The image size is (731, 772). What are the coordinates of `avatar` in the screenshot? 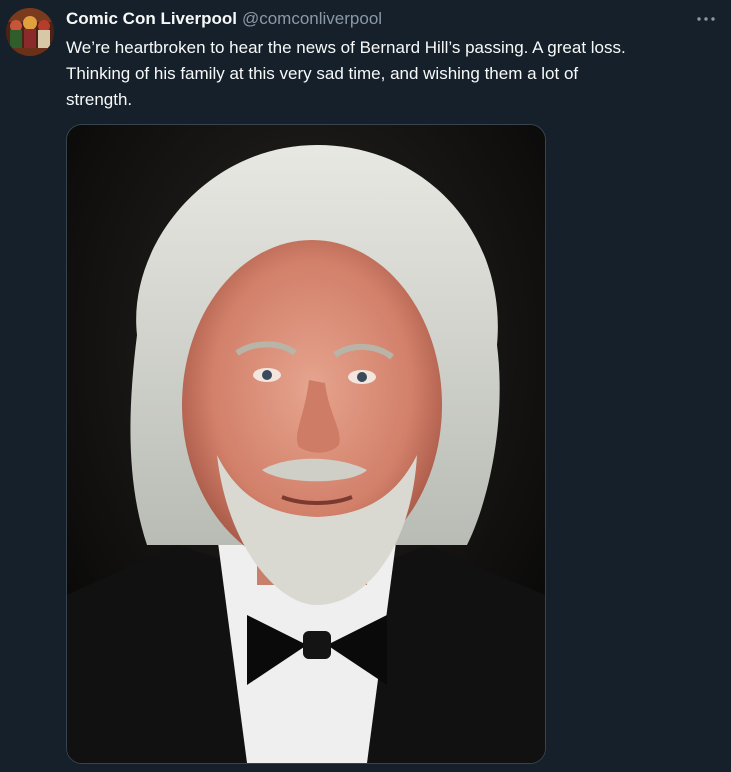 It's located at (30, 32).